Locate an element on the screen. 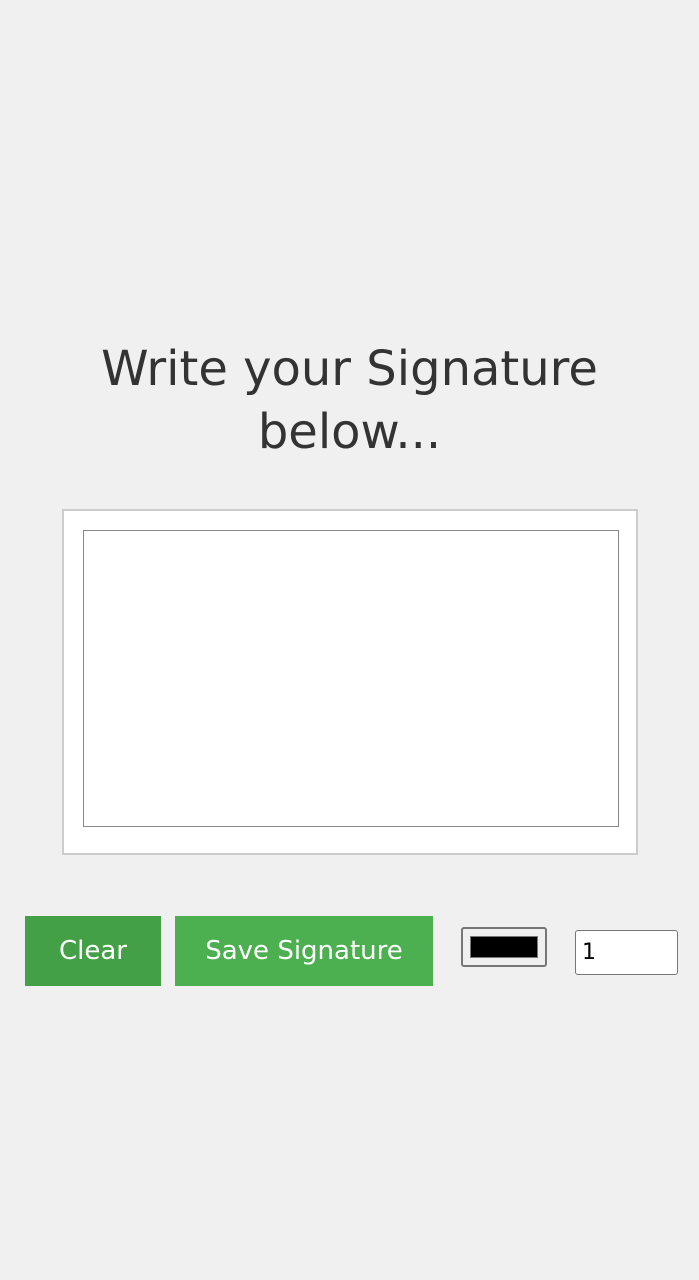 Image resolution: width=699 pixels, height=1280 pixels. pen-color-picker is located at coordinates (504, 947).